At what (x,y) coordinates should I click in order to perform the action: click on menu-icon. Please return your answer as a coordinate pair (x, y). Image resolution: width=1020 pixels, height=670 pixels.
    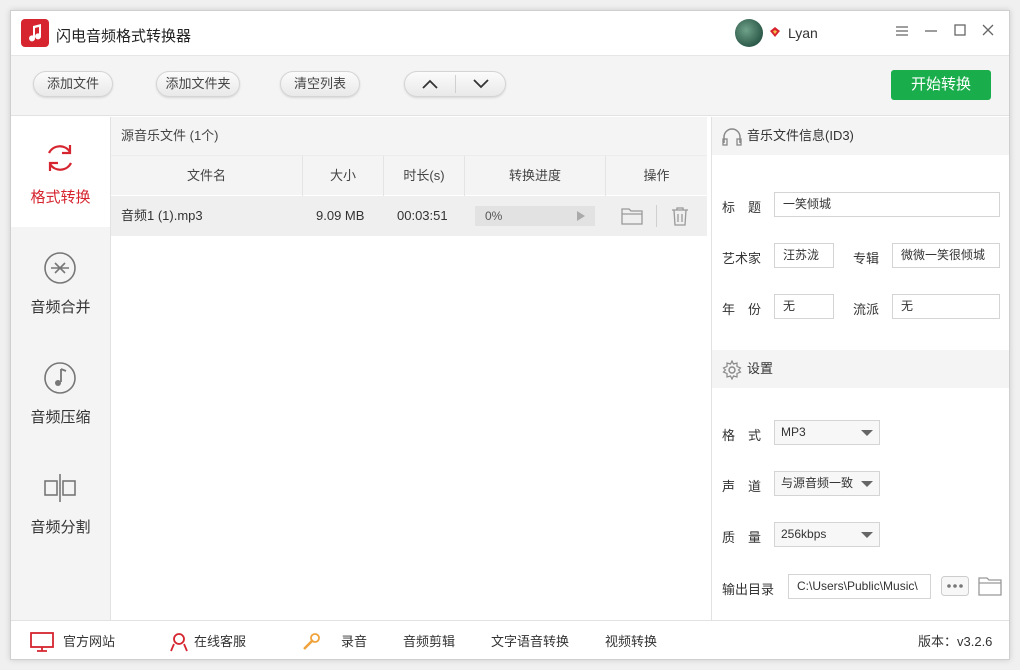
    Looking at the image, I should click on (902, 32).